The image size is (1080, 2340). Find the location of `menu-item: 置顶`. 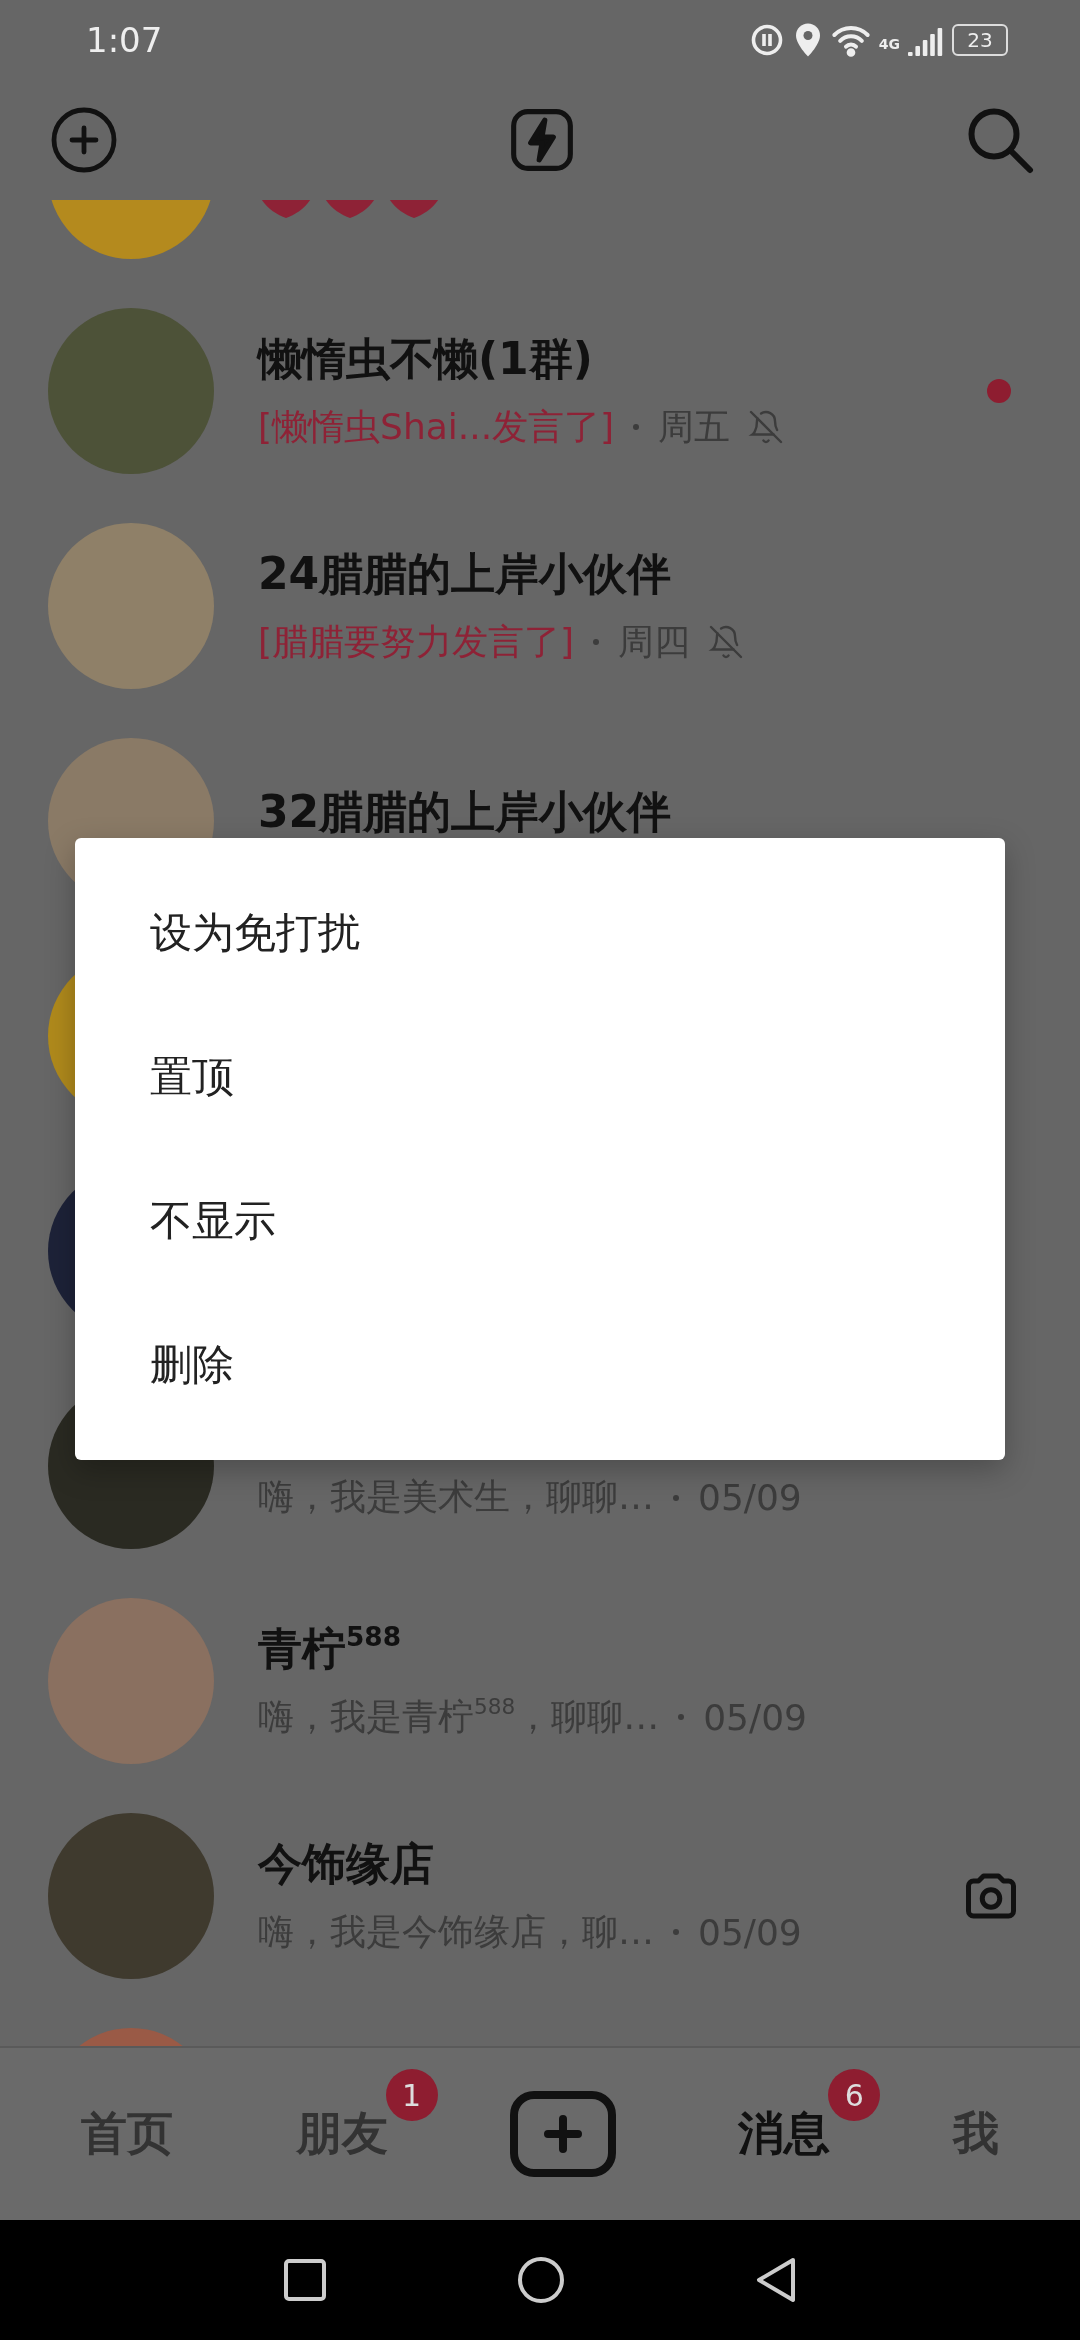

menu-item: 置顶 is located at coordinates (540, 1077).